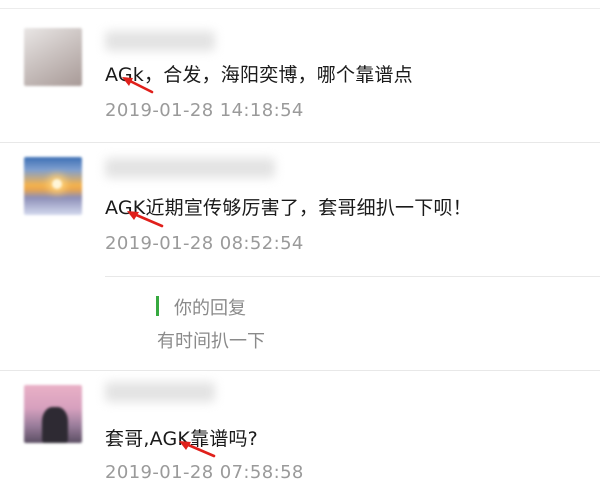  What do you see at coordinates (352, 276) in the screenshot?
I see `reply-divider` at bounding box center [352, 276].